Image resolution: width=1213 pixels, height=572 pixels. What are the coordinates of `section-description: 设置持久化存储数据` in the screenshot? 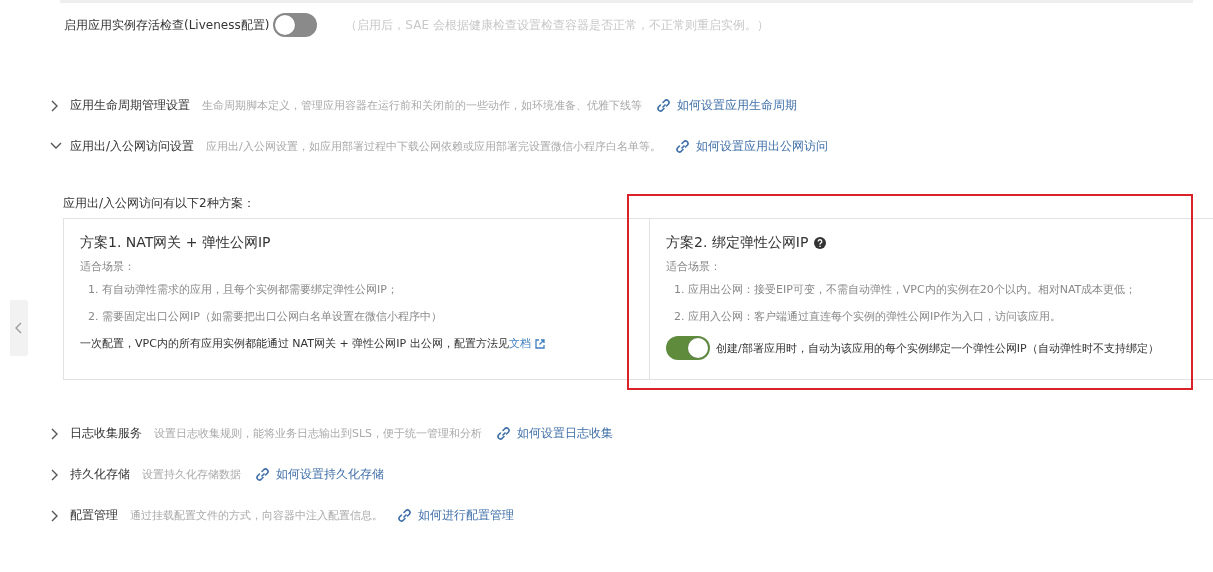 It's located at (191, 474).